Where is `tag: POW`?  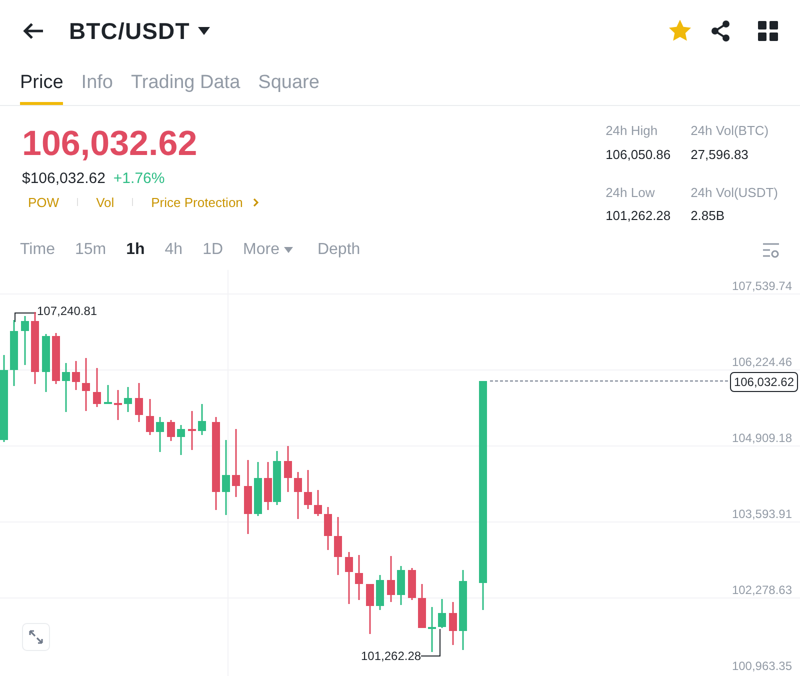 tag: POW is located at coordinates (44, 202).